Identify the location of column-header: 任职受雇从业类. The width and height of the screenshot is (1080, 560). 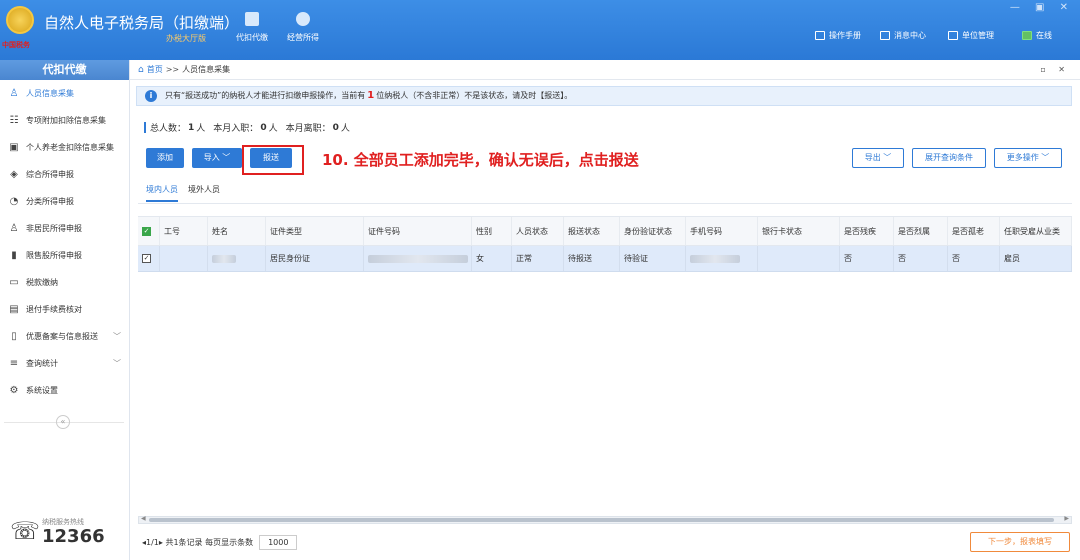
(1036, 231).